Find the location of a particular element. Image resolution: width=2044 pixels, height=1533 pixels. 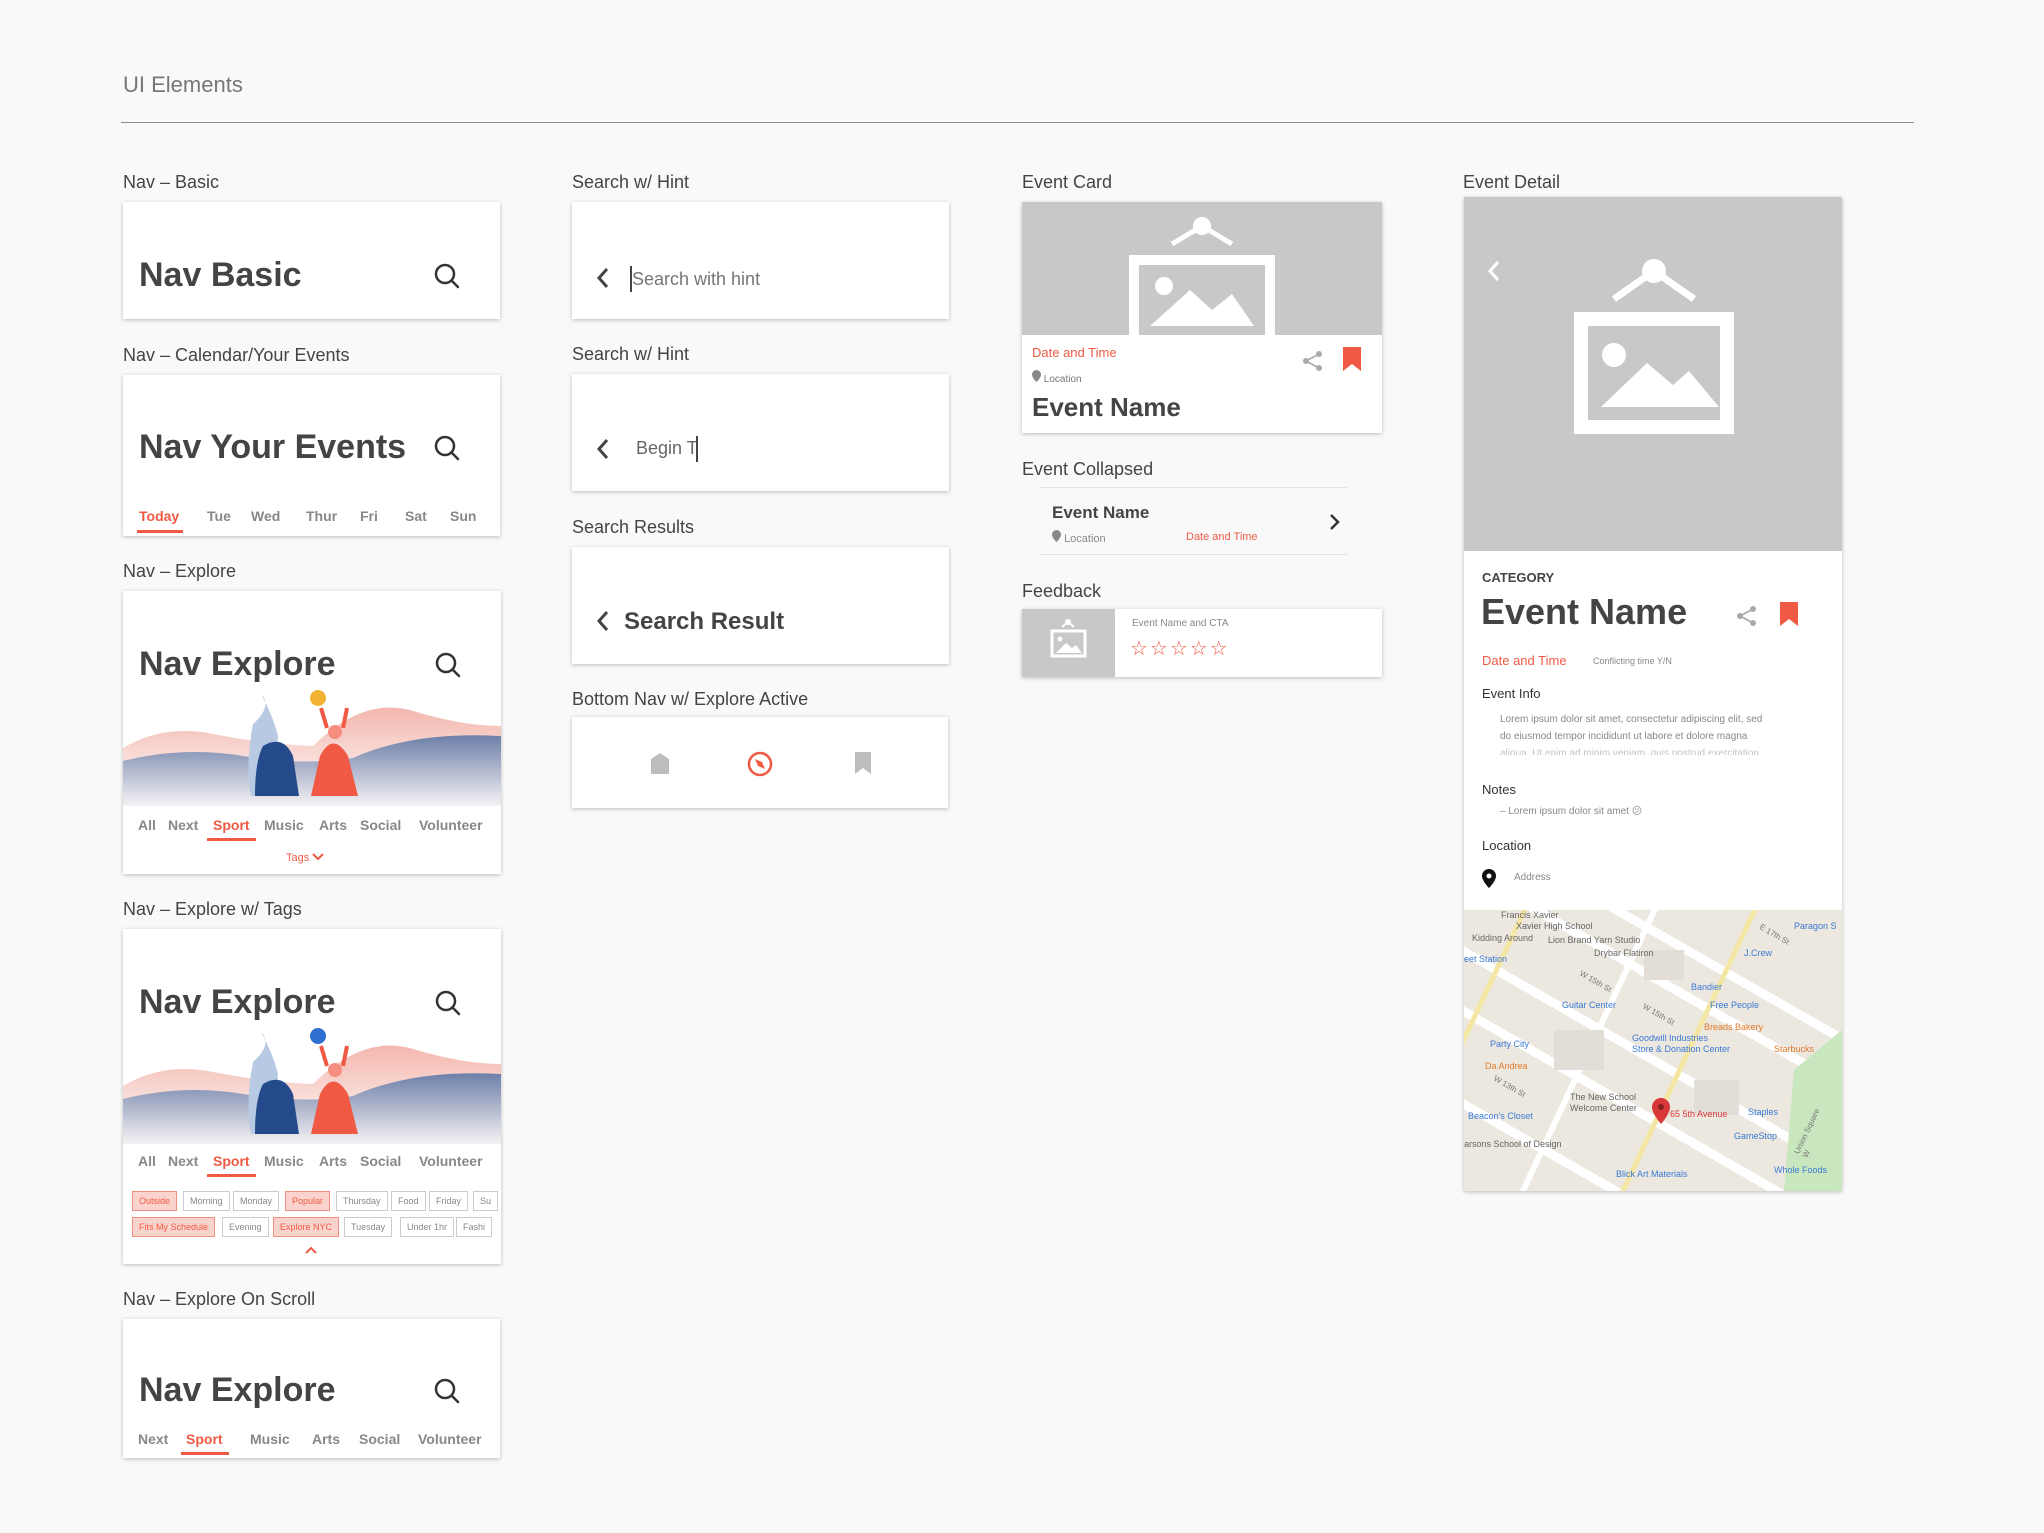

map-label: Breads Bakery is located at coordinates (1734, 1027).